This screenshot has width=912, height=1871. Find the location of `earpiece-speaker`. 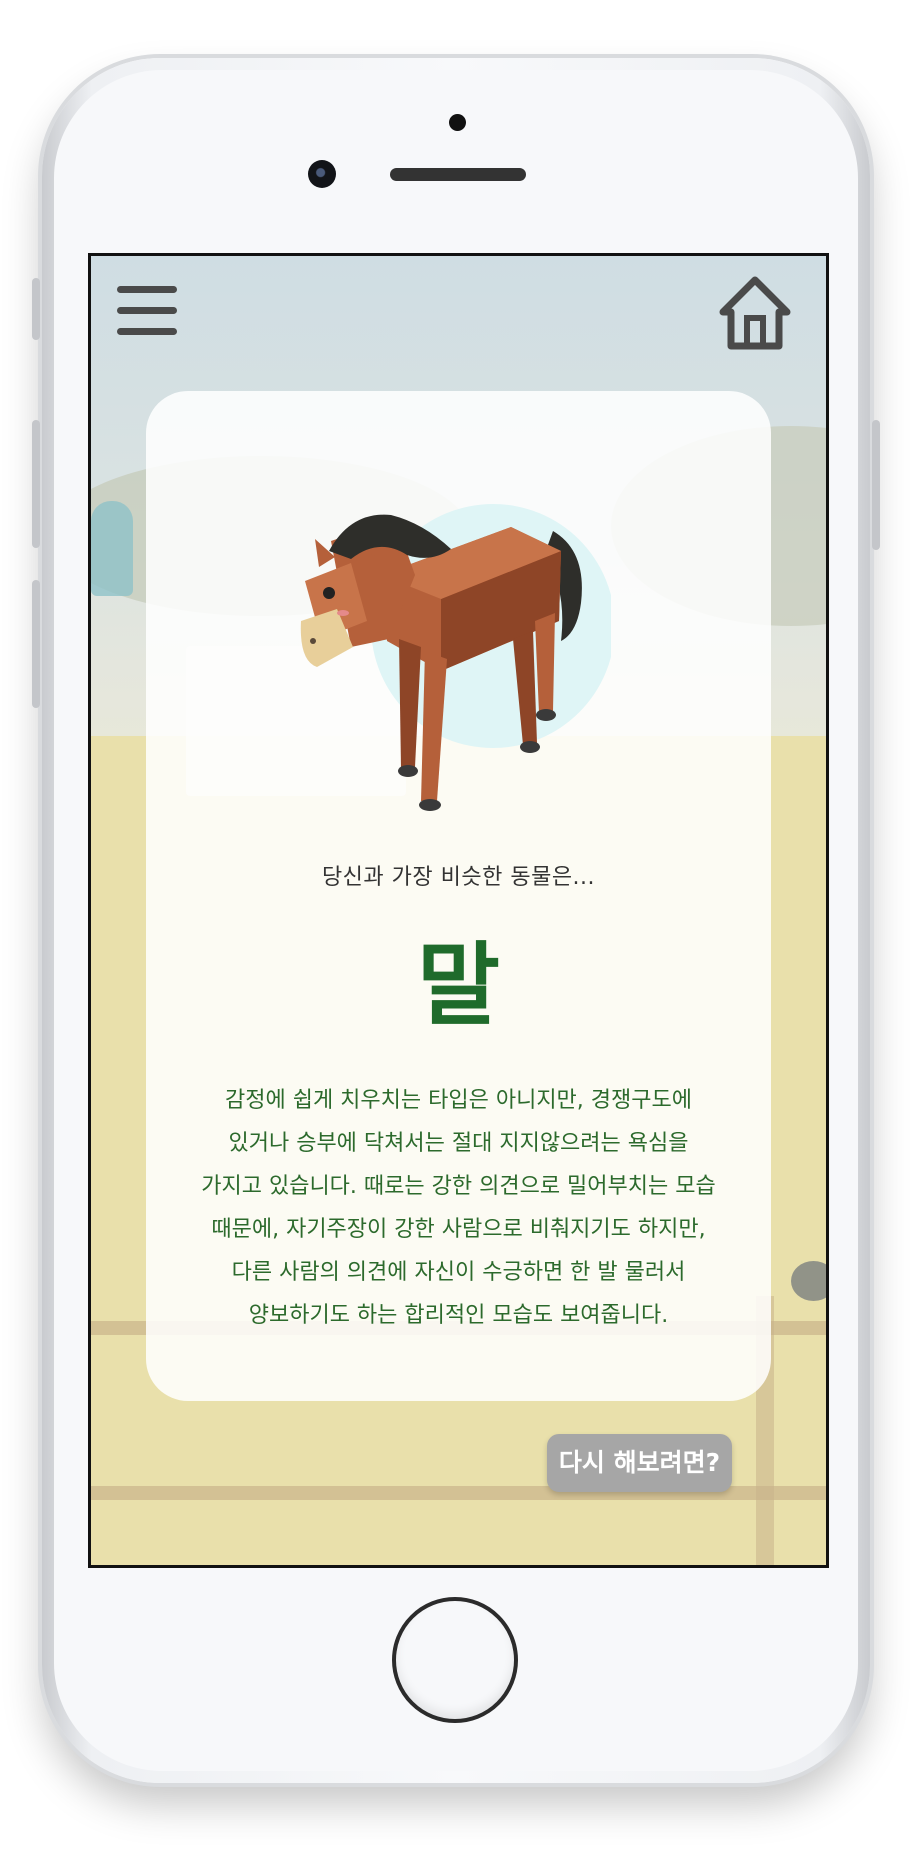

earpiece-speaker is located at coordinates (458, 174).